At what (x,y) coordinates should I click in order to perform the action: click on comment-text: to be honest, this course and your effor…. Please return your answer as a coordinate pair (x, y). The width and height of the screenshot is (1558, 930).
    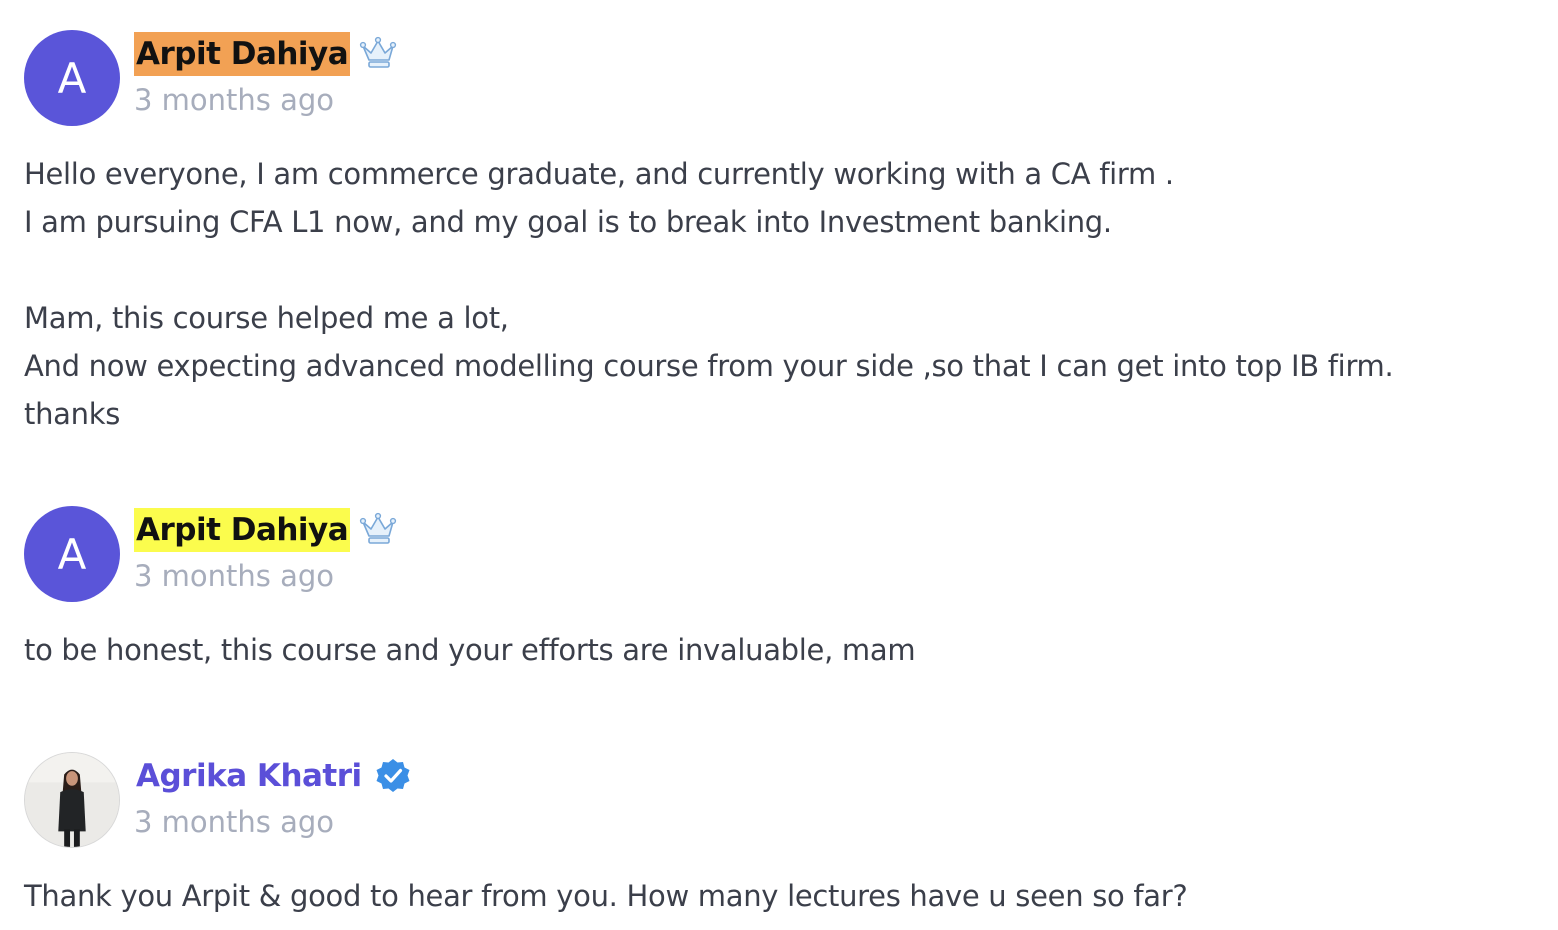
    Looking at the image, I should click on (470, 650).